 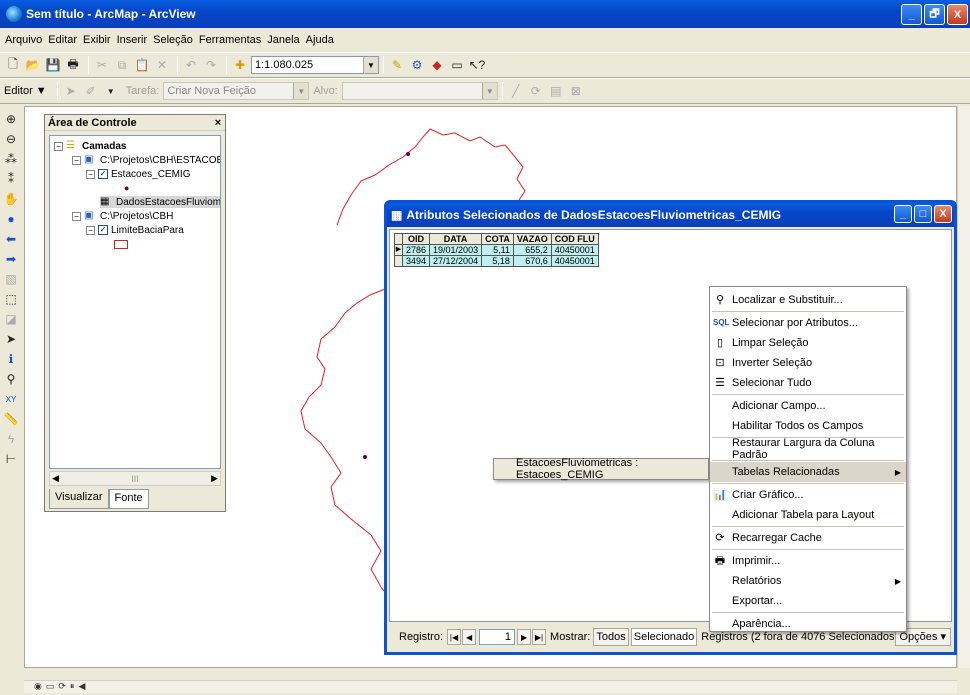 What do you see at coordinates (934, 14) in the screenshot?
I see `restore-button: 🗗` at bounding box center [934, 14].